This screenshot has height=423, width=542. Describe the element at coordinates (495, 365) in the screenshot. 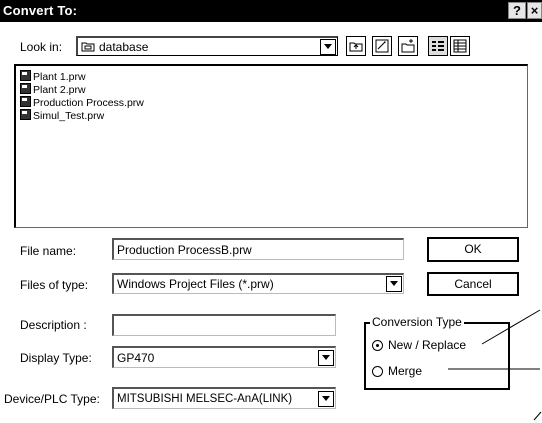

I see `callout-lines` at that location.